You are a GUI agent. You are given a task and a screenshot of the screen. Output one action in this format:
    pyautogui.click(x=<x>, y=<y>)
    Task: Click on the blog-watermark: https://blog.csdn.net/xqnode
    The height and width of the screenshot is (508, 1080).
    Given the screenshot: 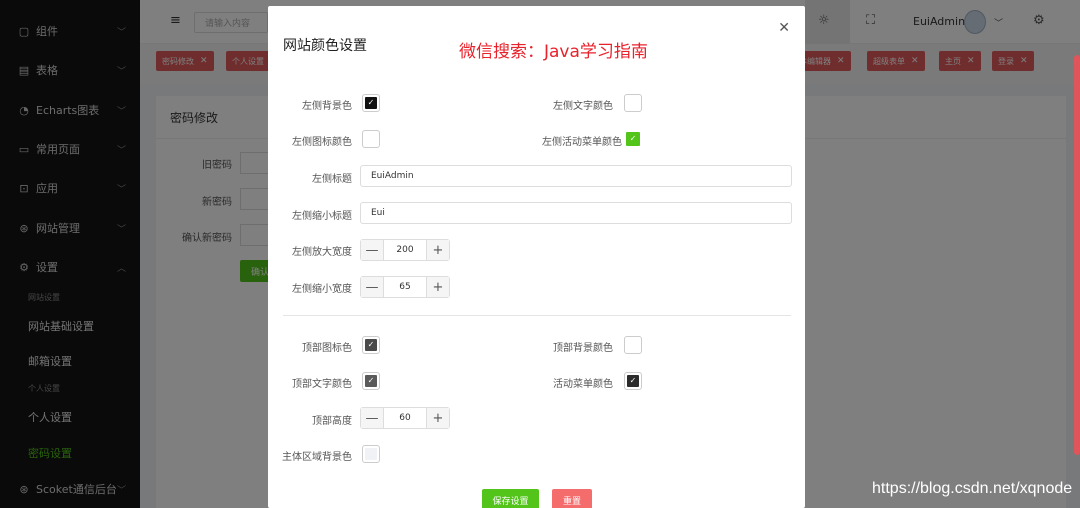 What is the action you would take?
    pyautogui.click(x=972, y=488)
    